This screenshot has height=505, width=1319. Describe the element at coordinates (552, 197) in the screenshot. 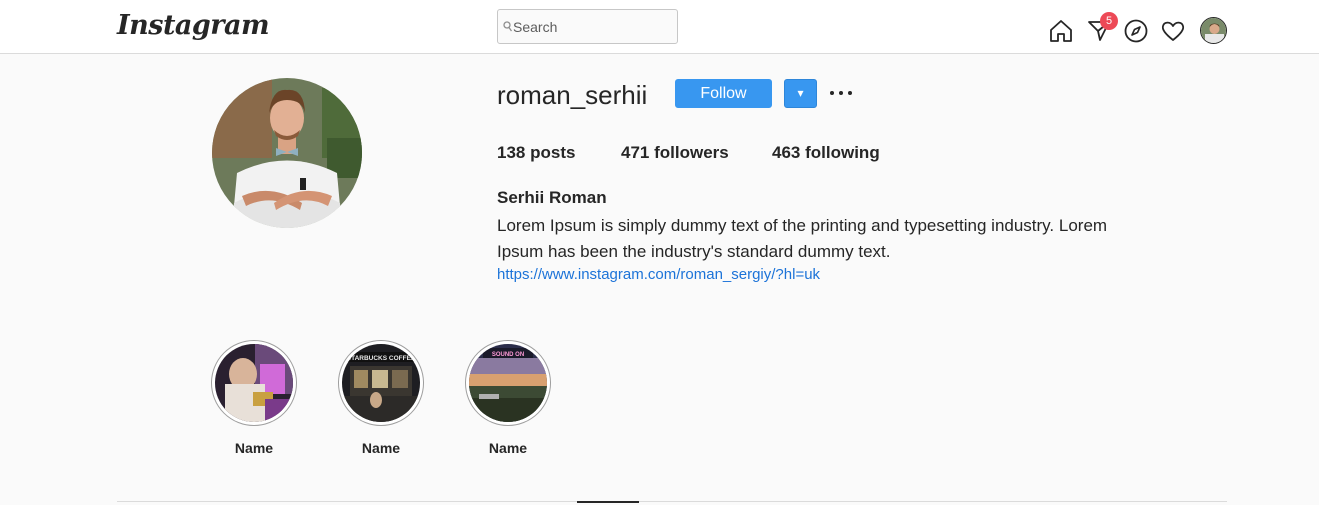

I see `profile-full-name: Serhii Roman` at that location.